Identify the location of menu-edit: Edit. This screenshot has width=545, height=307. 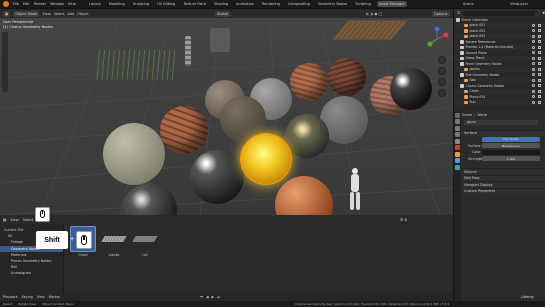
(26, 4).